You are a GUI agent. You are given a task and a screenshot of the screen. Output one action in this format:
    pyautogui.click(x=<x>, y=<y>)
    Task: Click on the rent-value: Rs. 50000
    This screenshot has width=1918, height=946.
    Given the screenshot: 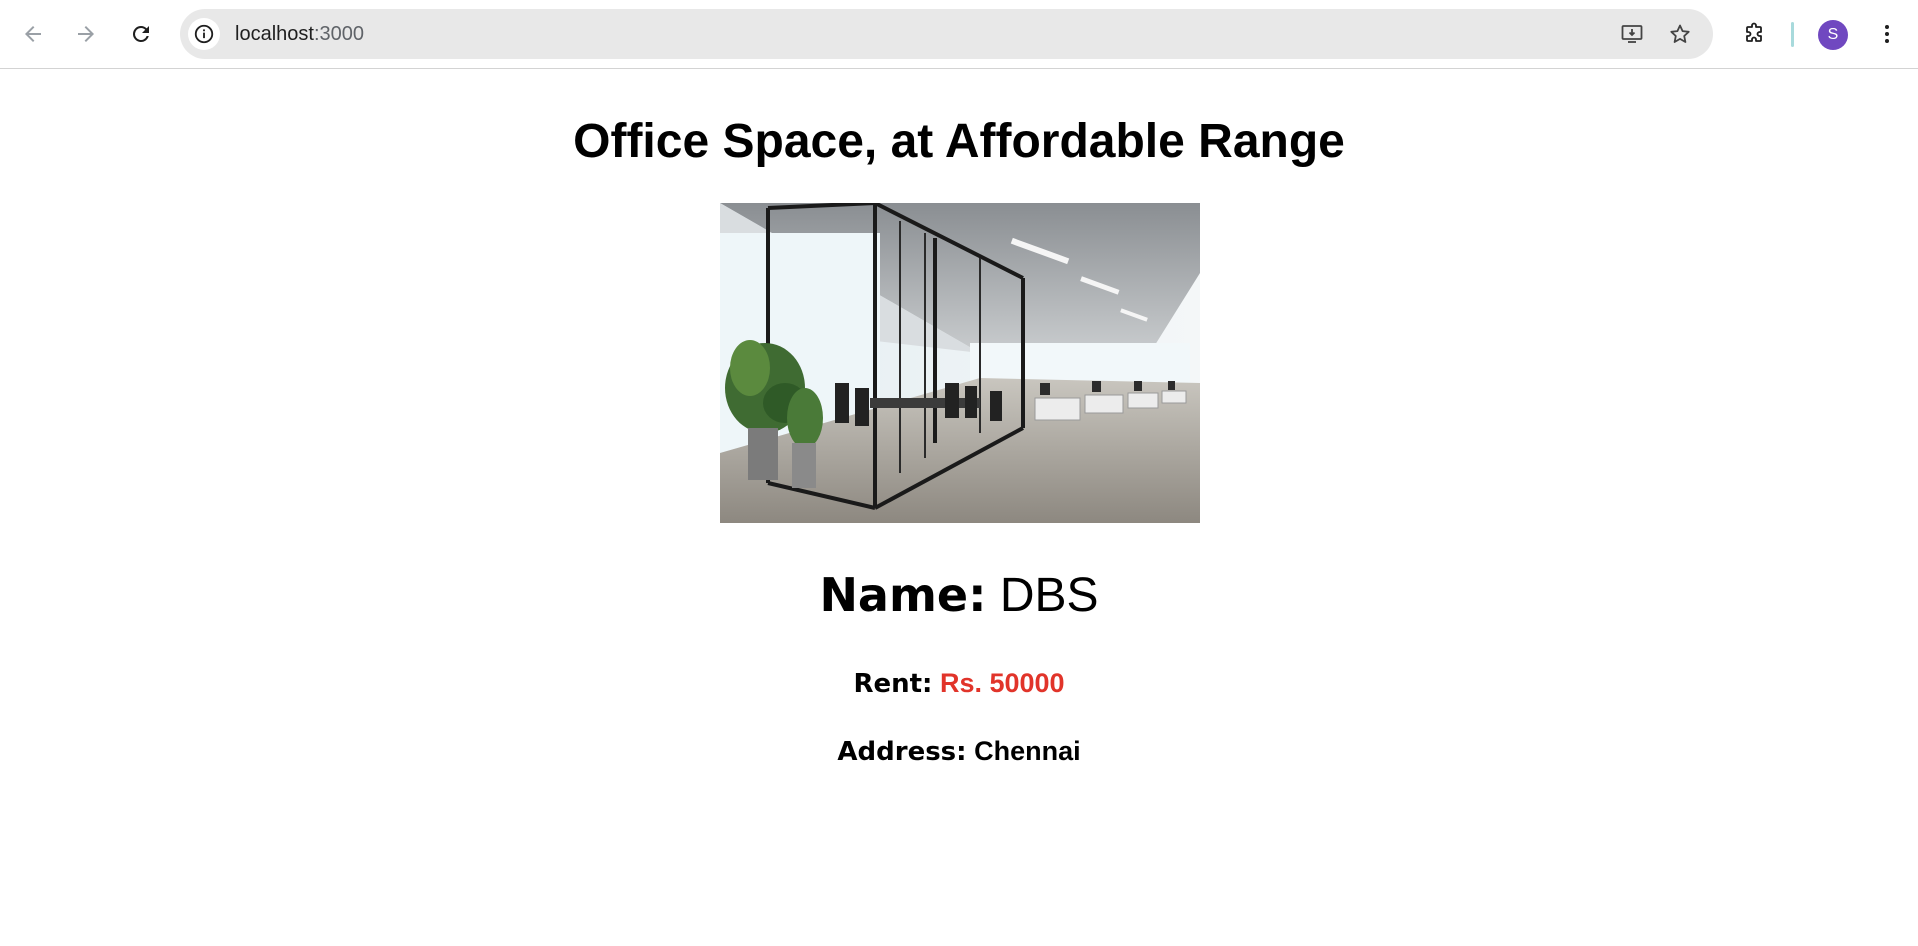 What is the action you would take?
    pyautogui.click(x=1002, y=683)
    